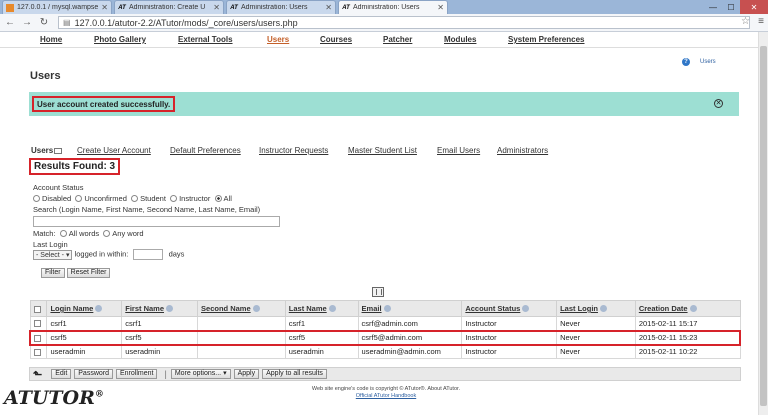 The width and height of the screenshot is (768, 415). What do you see at coordinates (135, 198) in the screenshot?
I see `status-radio-student` at bounding box center [135, 198].